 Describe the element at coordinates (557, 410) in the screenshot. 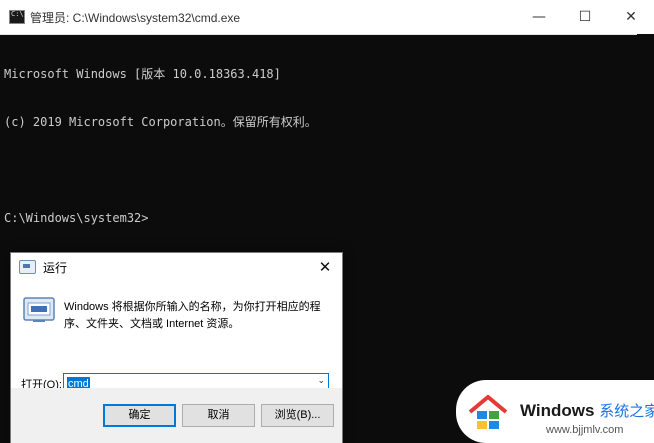

I see `watermark-brand-name: Windows` at that location.